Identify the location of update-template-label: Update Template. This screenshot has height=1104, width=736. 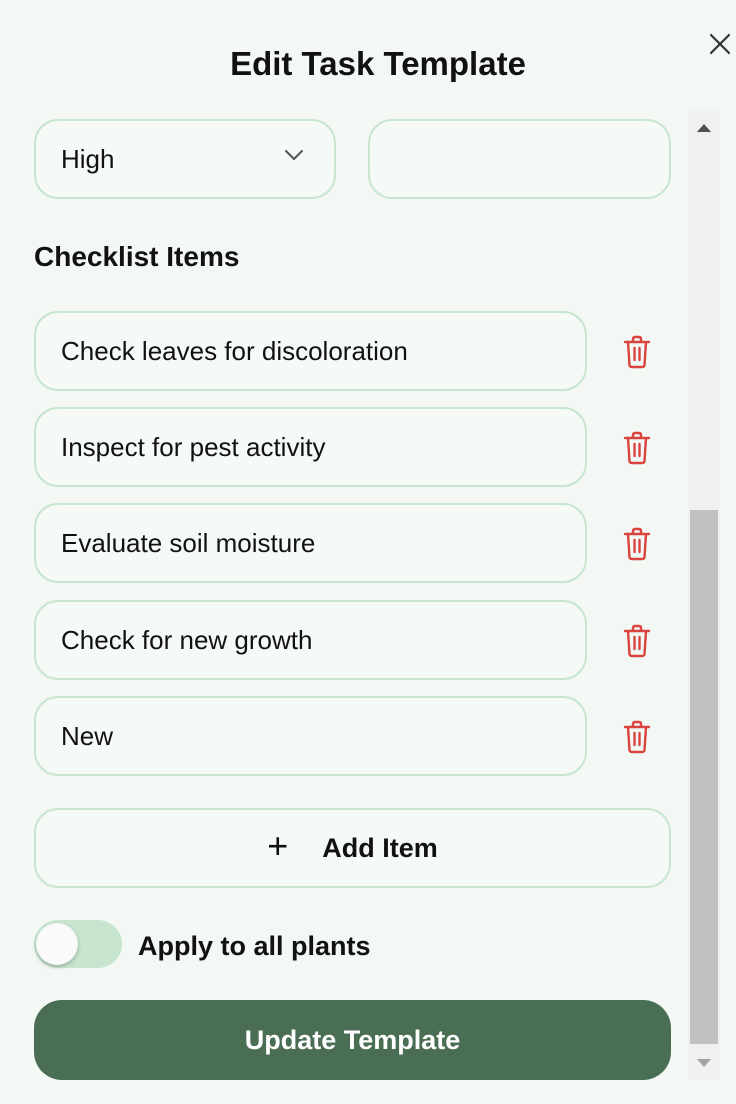
(352, 1039).